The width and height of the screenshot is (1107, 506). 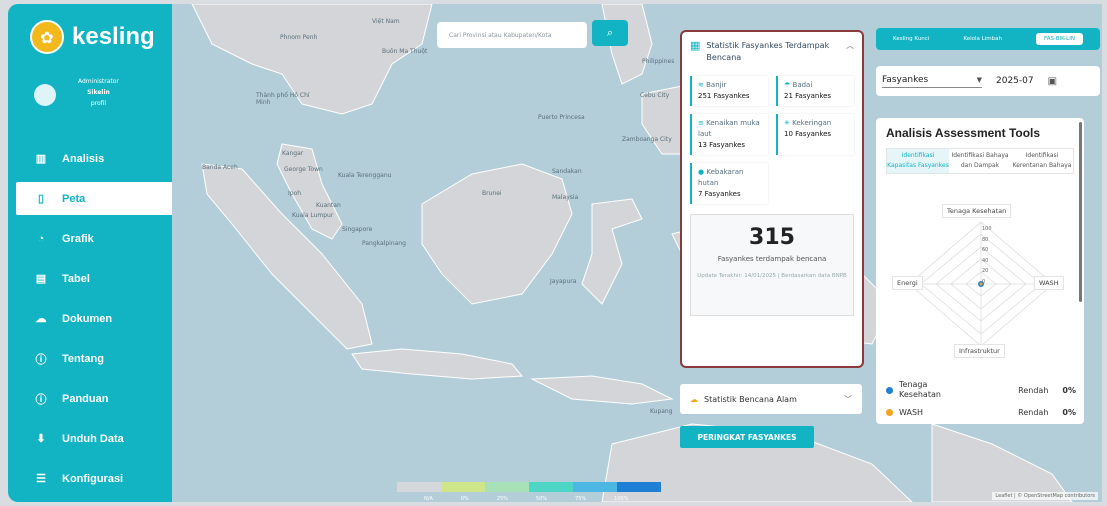 I want to click on map-label: Kuantan, so click(x=328, y=205).